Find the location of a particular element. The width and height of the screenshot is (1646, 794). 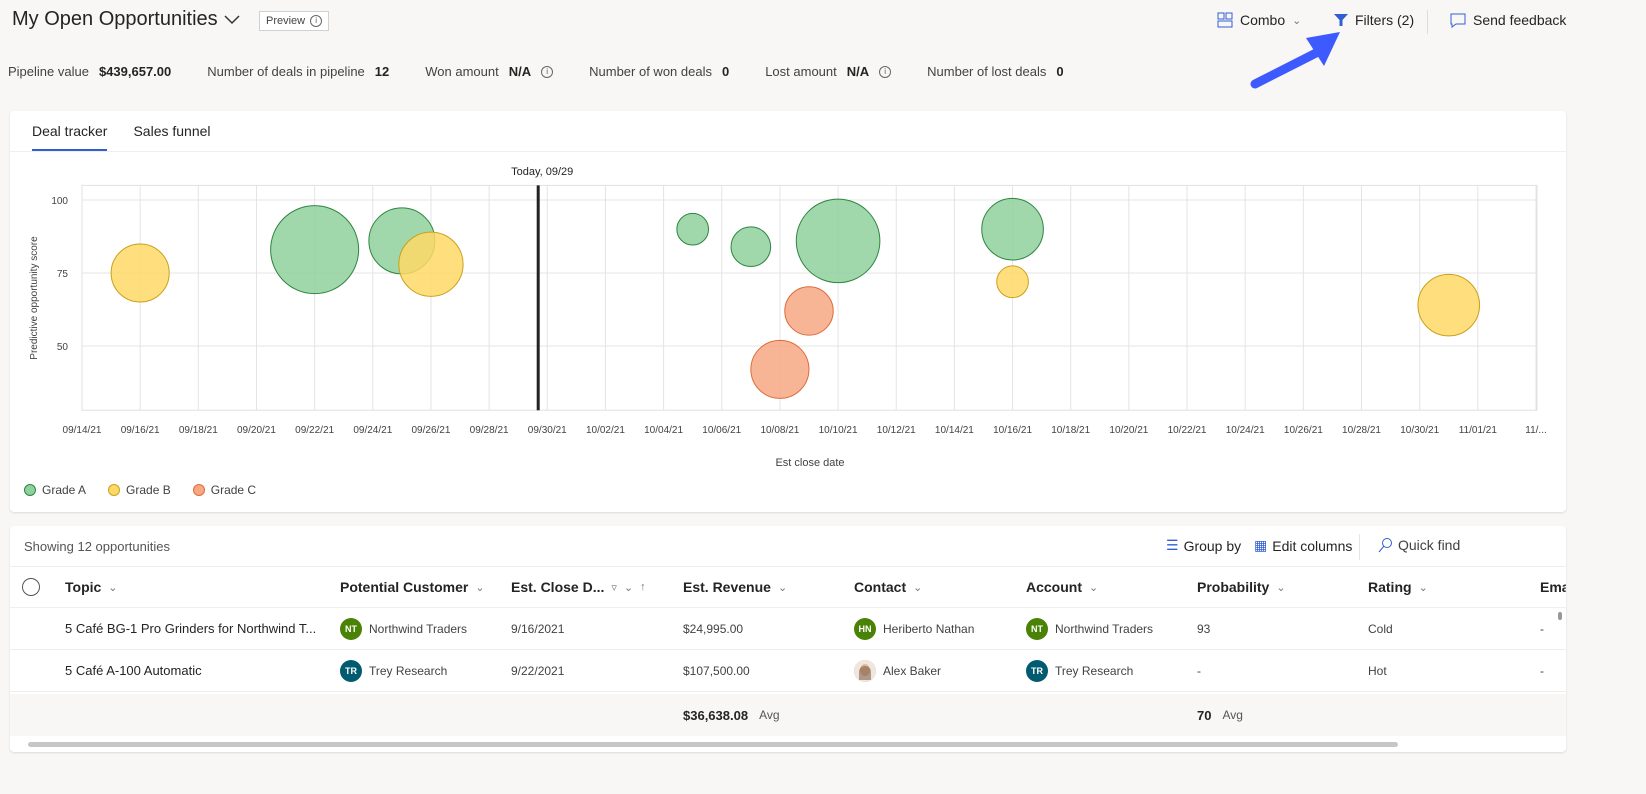

column-label: Contact is located at coordinates (880, 587).